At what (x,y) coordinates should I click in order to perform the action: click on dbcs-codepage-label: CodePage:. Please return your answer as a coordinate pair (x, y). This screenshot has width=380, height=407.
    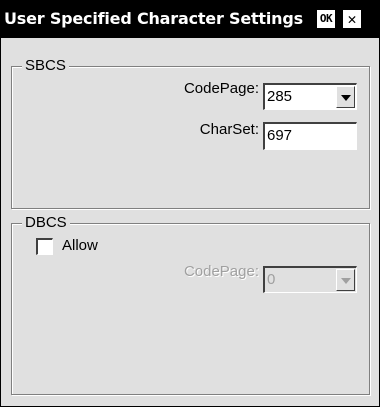
    Looking at the image, I should click on (221, 271).